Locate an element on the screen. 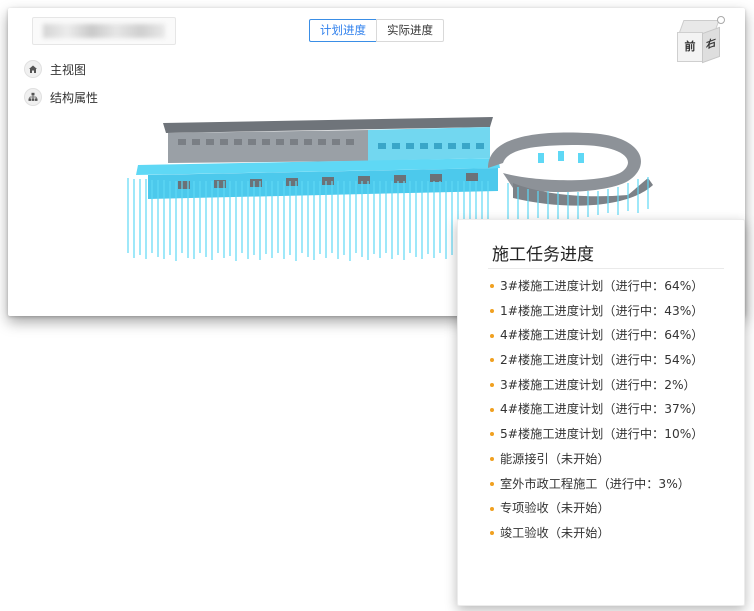 This screenshot has width=754, height=611. task-item: 5#楼施工进度计划（进行中：10%） is located at coordinates (596, 434).